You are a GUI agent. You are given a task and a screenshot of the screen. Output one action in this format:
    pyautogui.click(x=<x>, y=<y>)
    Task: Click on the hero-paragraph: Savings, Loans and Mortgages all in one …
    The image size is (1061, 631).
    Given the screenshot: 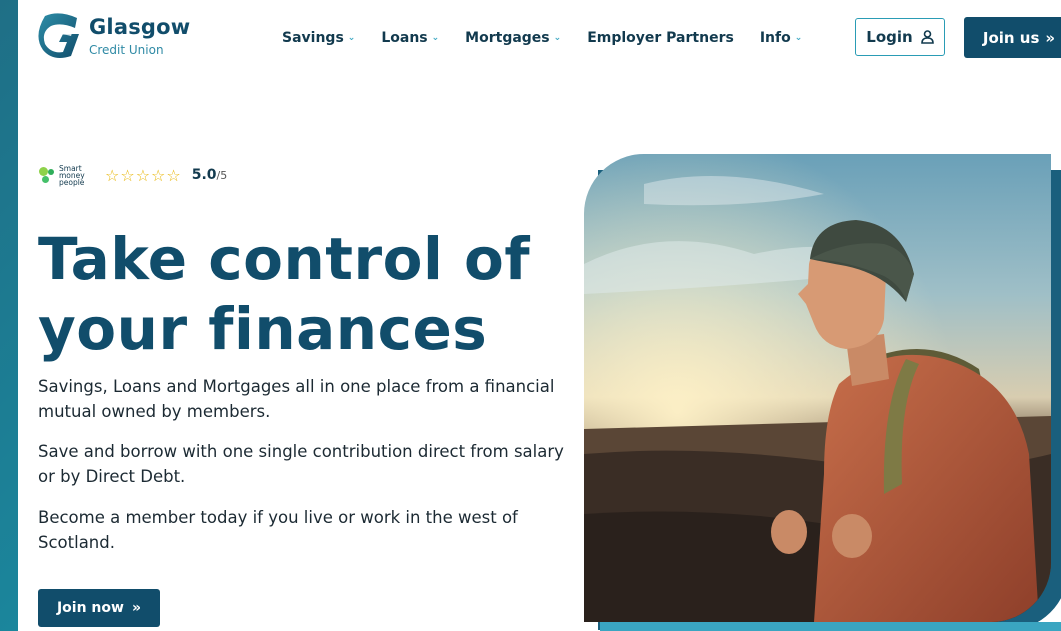 What is the action you would take?
    pyautogui.click(x=296, y=399)
    